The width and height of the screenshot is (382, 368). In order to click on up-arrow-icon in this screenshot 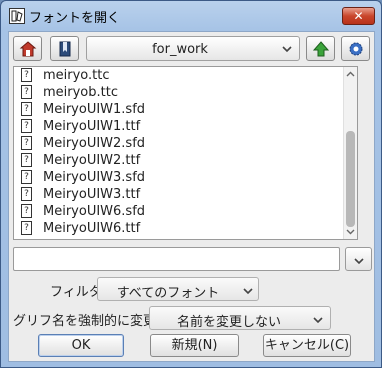, I will do `click(321, 49)`.